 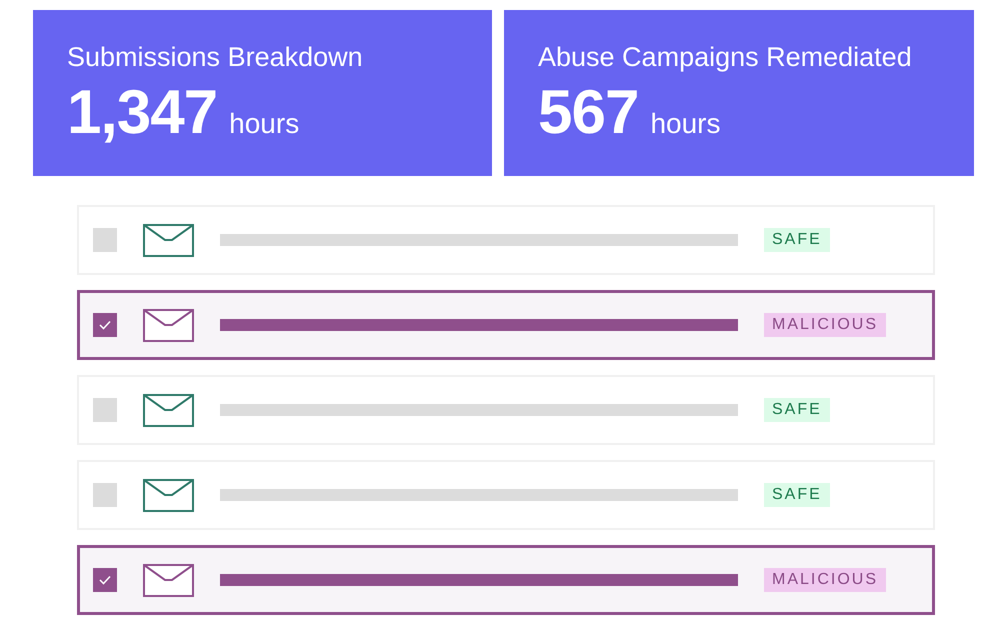 What do you see at coordinates (215, 57) in the screenshot?
I see `stat-title: Submissions Breakdown` at bounding box center [215, 57].